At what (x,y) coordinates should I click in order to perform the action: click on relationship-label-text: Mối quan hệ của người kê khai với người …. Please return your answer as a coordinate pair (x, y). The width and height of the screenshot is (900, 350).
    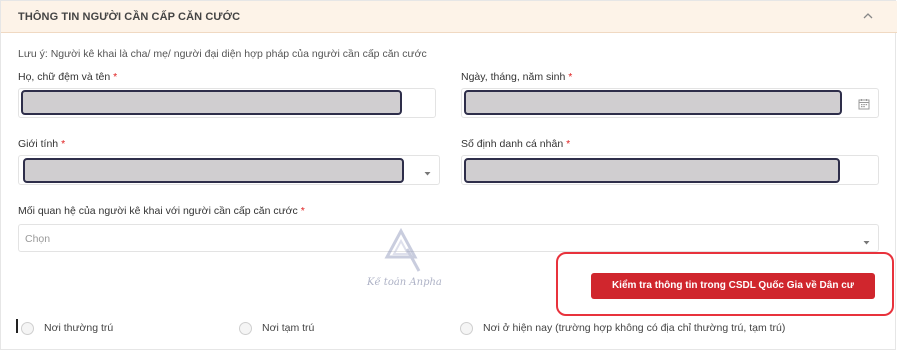
    Looking at the image, I should click on (158, 211).